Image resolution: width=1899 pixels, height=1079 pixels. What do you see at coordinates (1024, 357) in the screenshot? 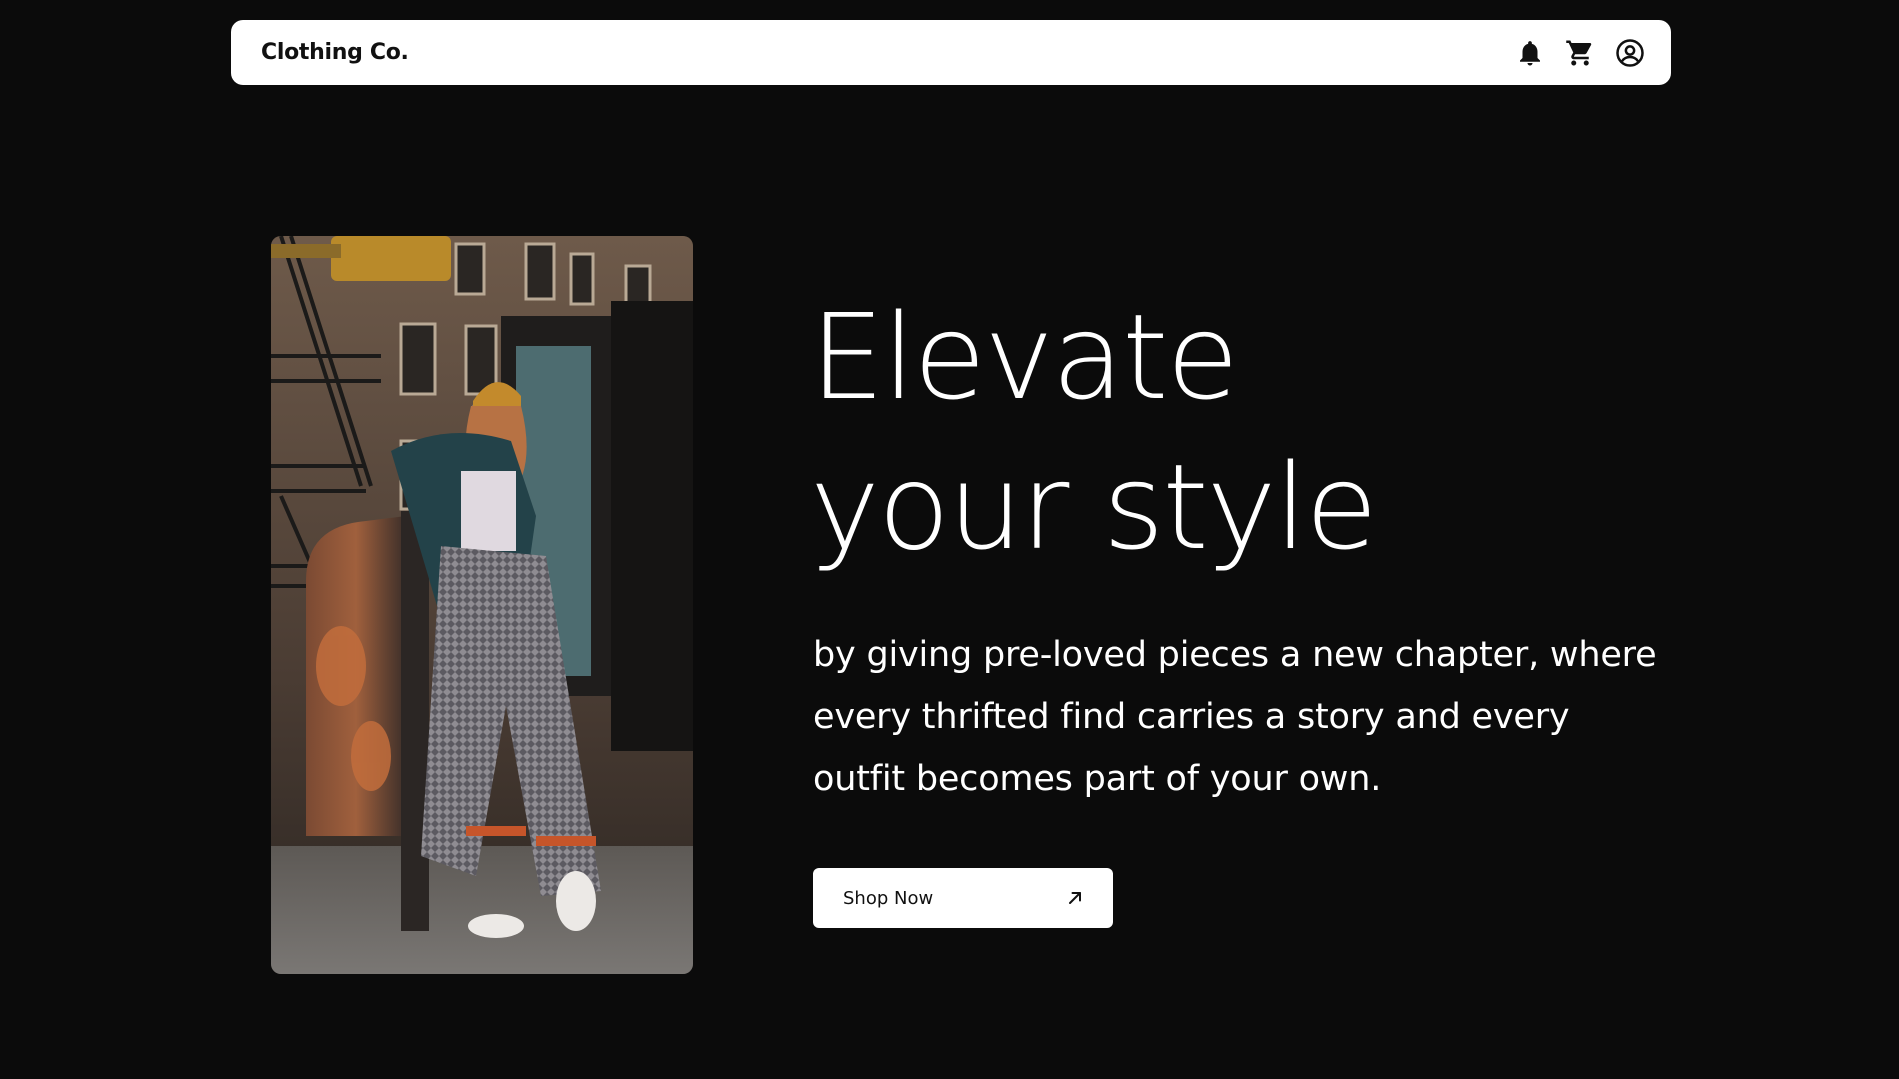
I see `hero-title-line: Elevate` at bounding box center [1024, 357].